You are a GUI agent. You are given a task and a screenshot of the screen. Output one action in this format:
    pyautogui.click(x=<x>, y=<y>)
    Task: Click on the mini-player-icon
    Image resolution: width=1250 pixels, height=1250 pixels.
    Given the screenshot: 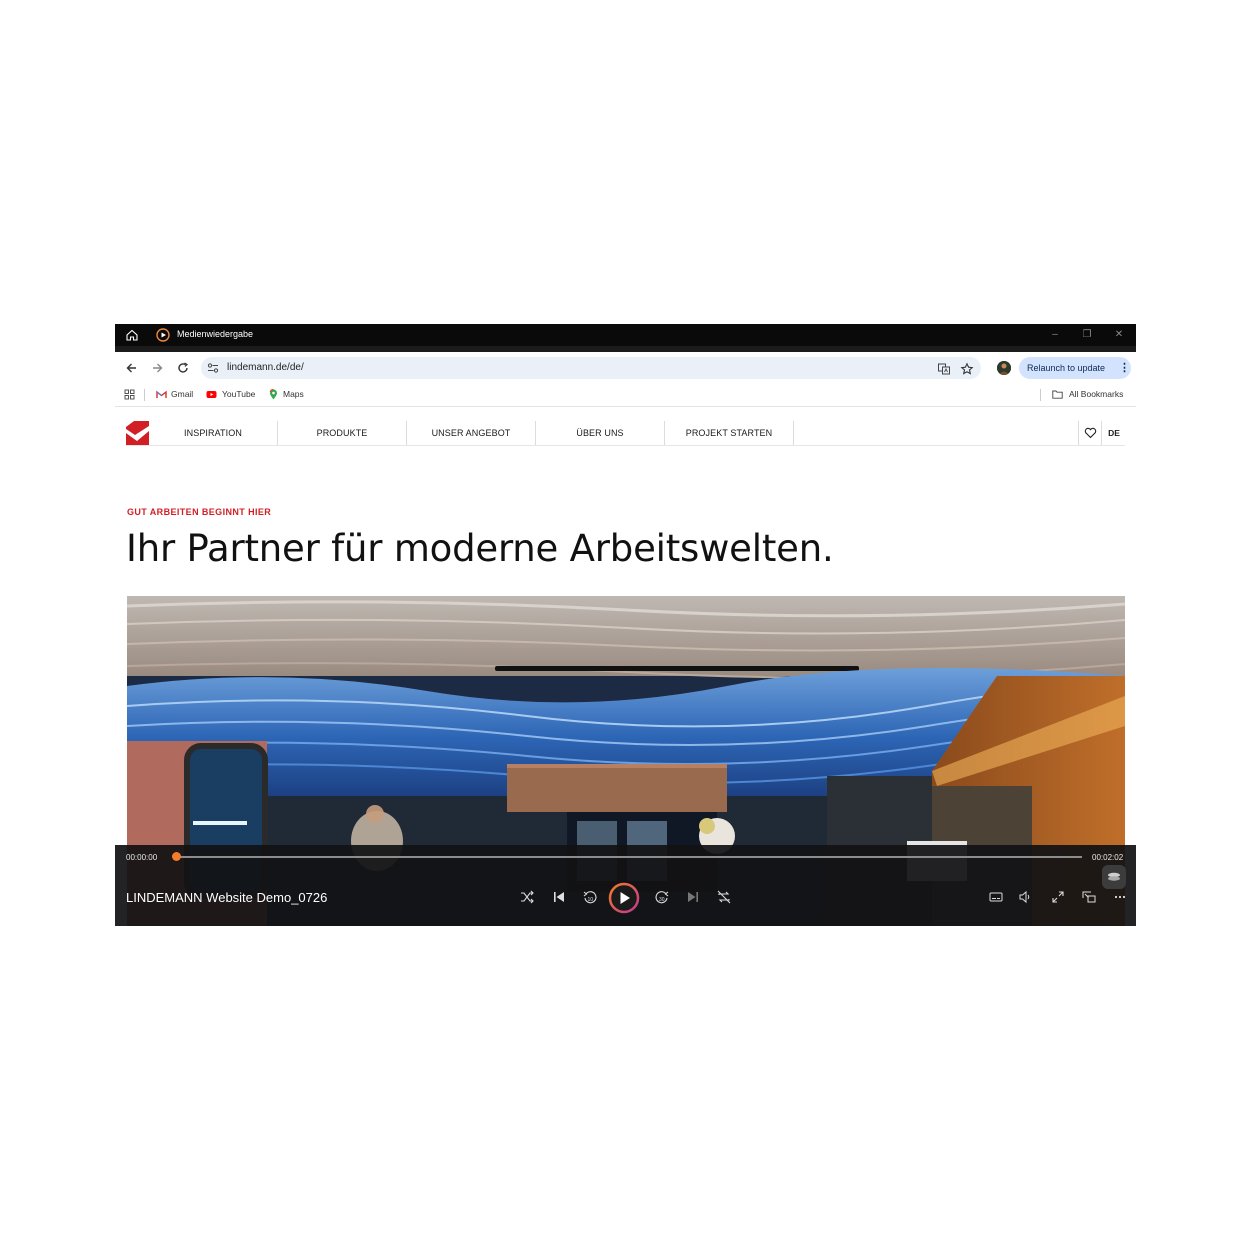 What is the action you would take?
    pyautogui.click(x=1089, y=897)
    